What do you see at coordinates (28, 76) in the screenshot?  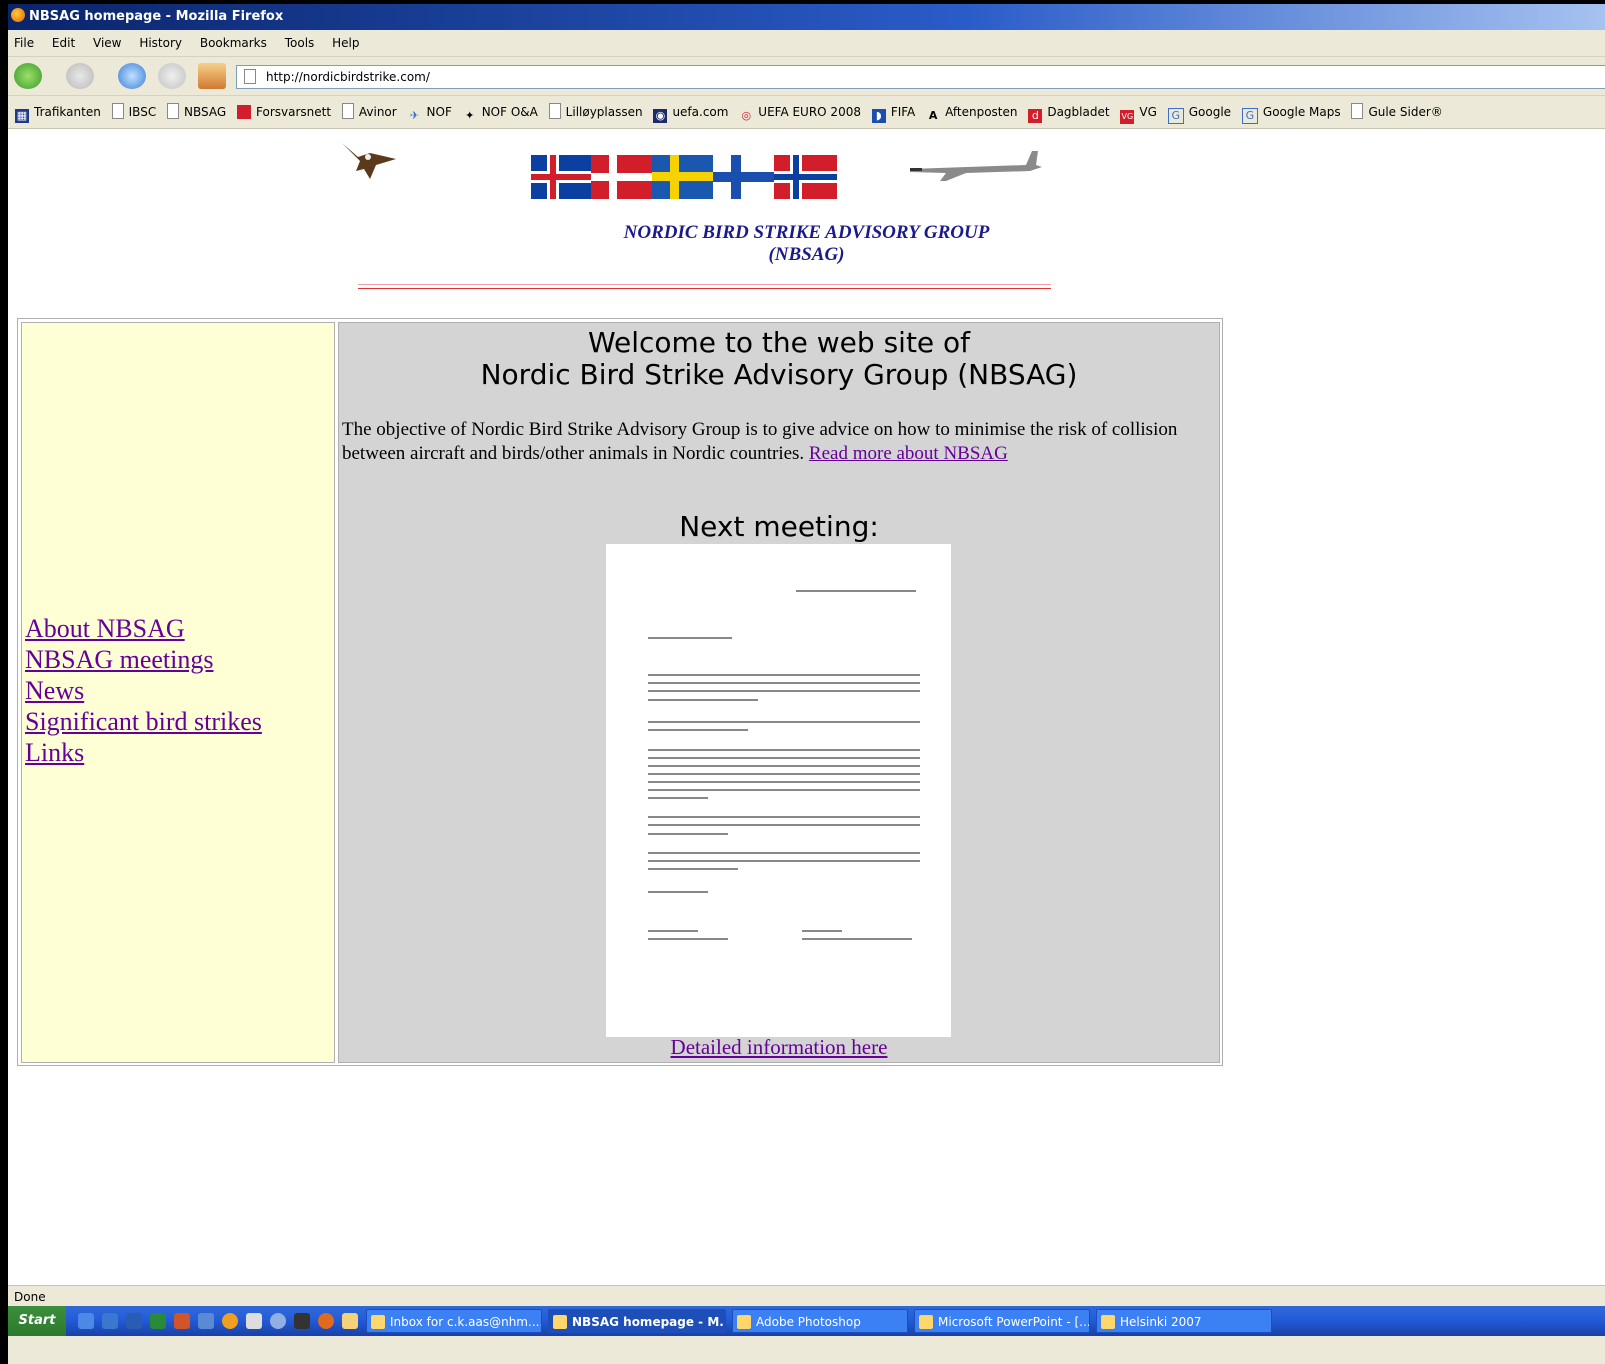 I see `back-icon` at bounding box center [28, 76].